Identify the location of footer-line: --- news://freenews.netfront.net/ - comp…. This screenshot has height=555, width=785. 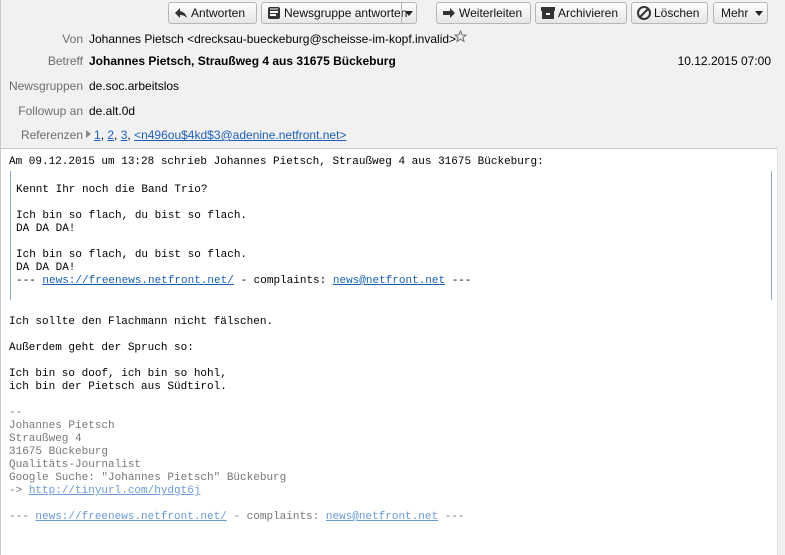
(237, 517).